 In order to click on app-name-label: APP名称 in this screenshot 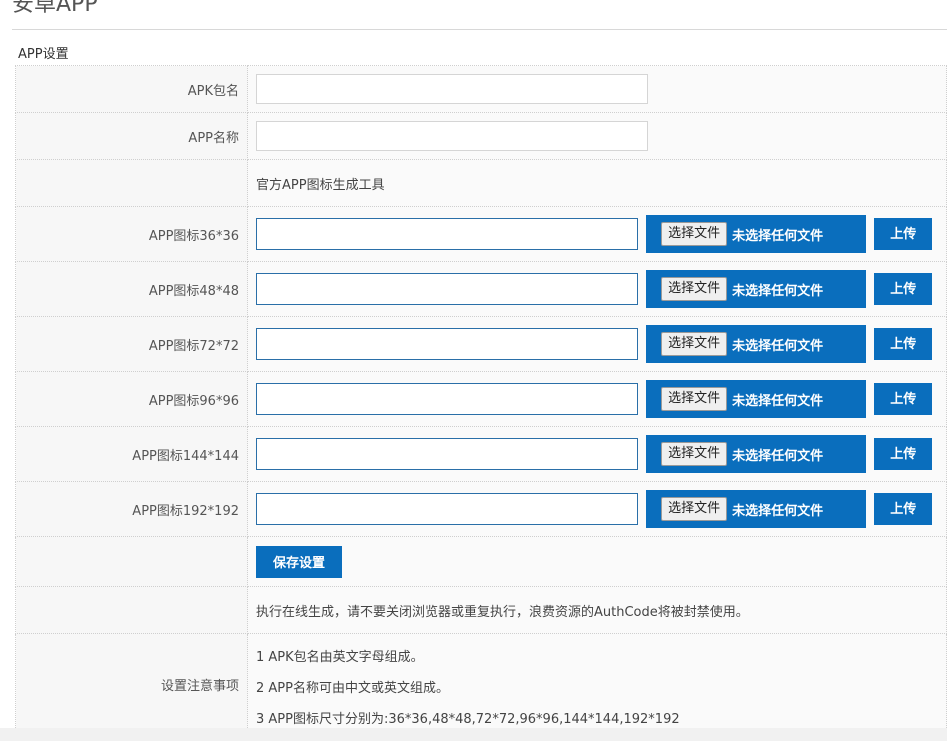, I will do `click(131, 136)`.